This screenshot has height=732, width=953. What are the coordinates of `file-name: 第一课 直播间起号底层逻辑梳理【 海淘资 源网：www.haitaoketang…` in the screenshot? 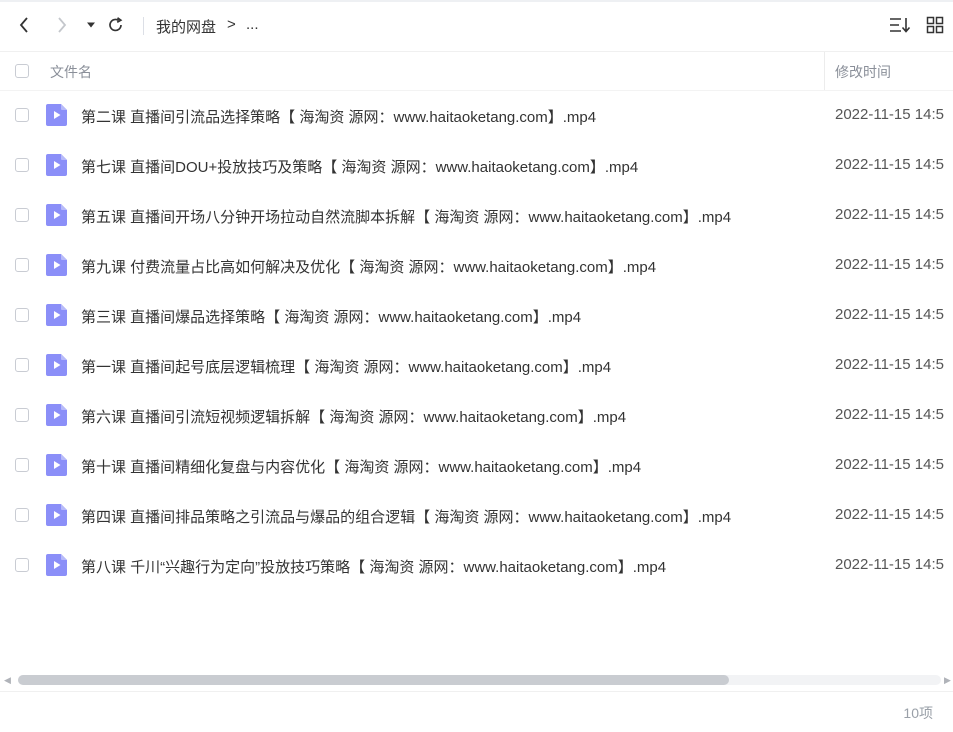 It's located at (346, 366).